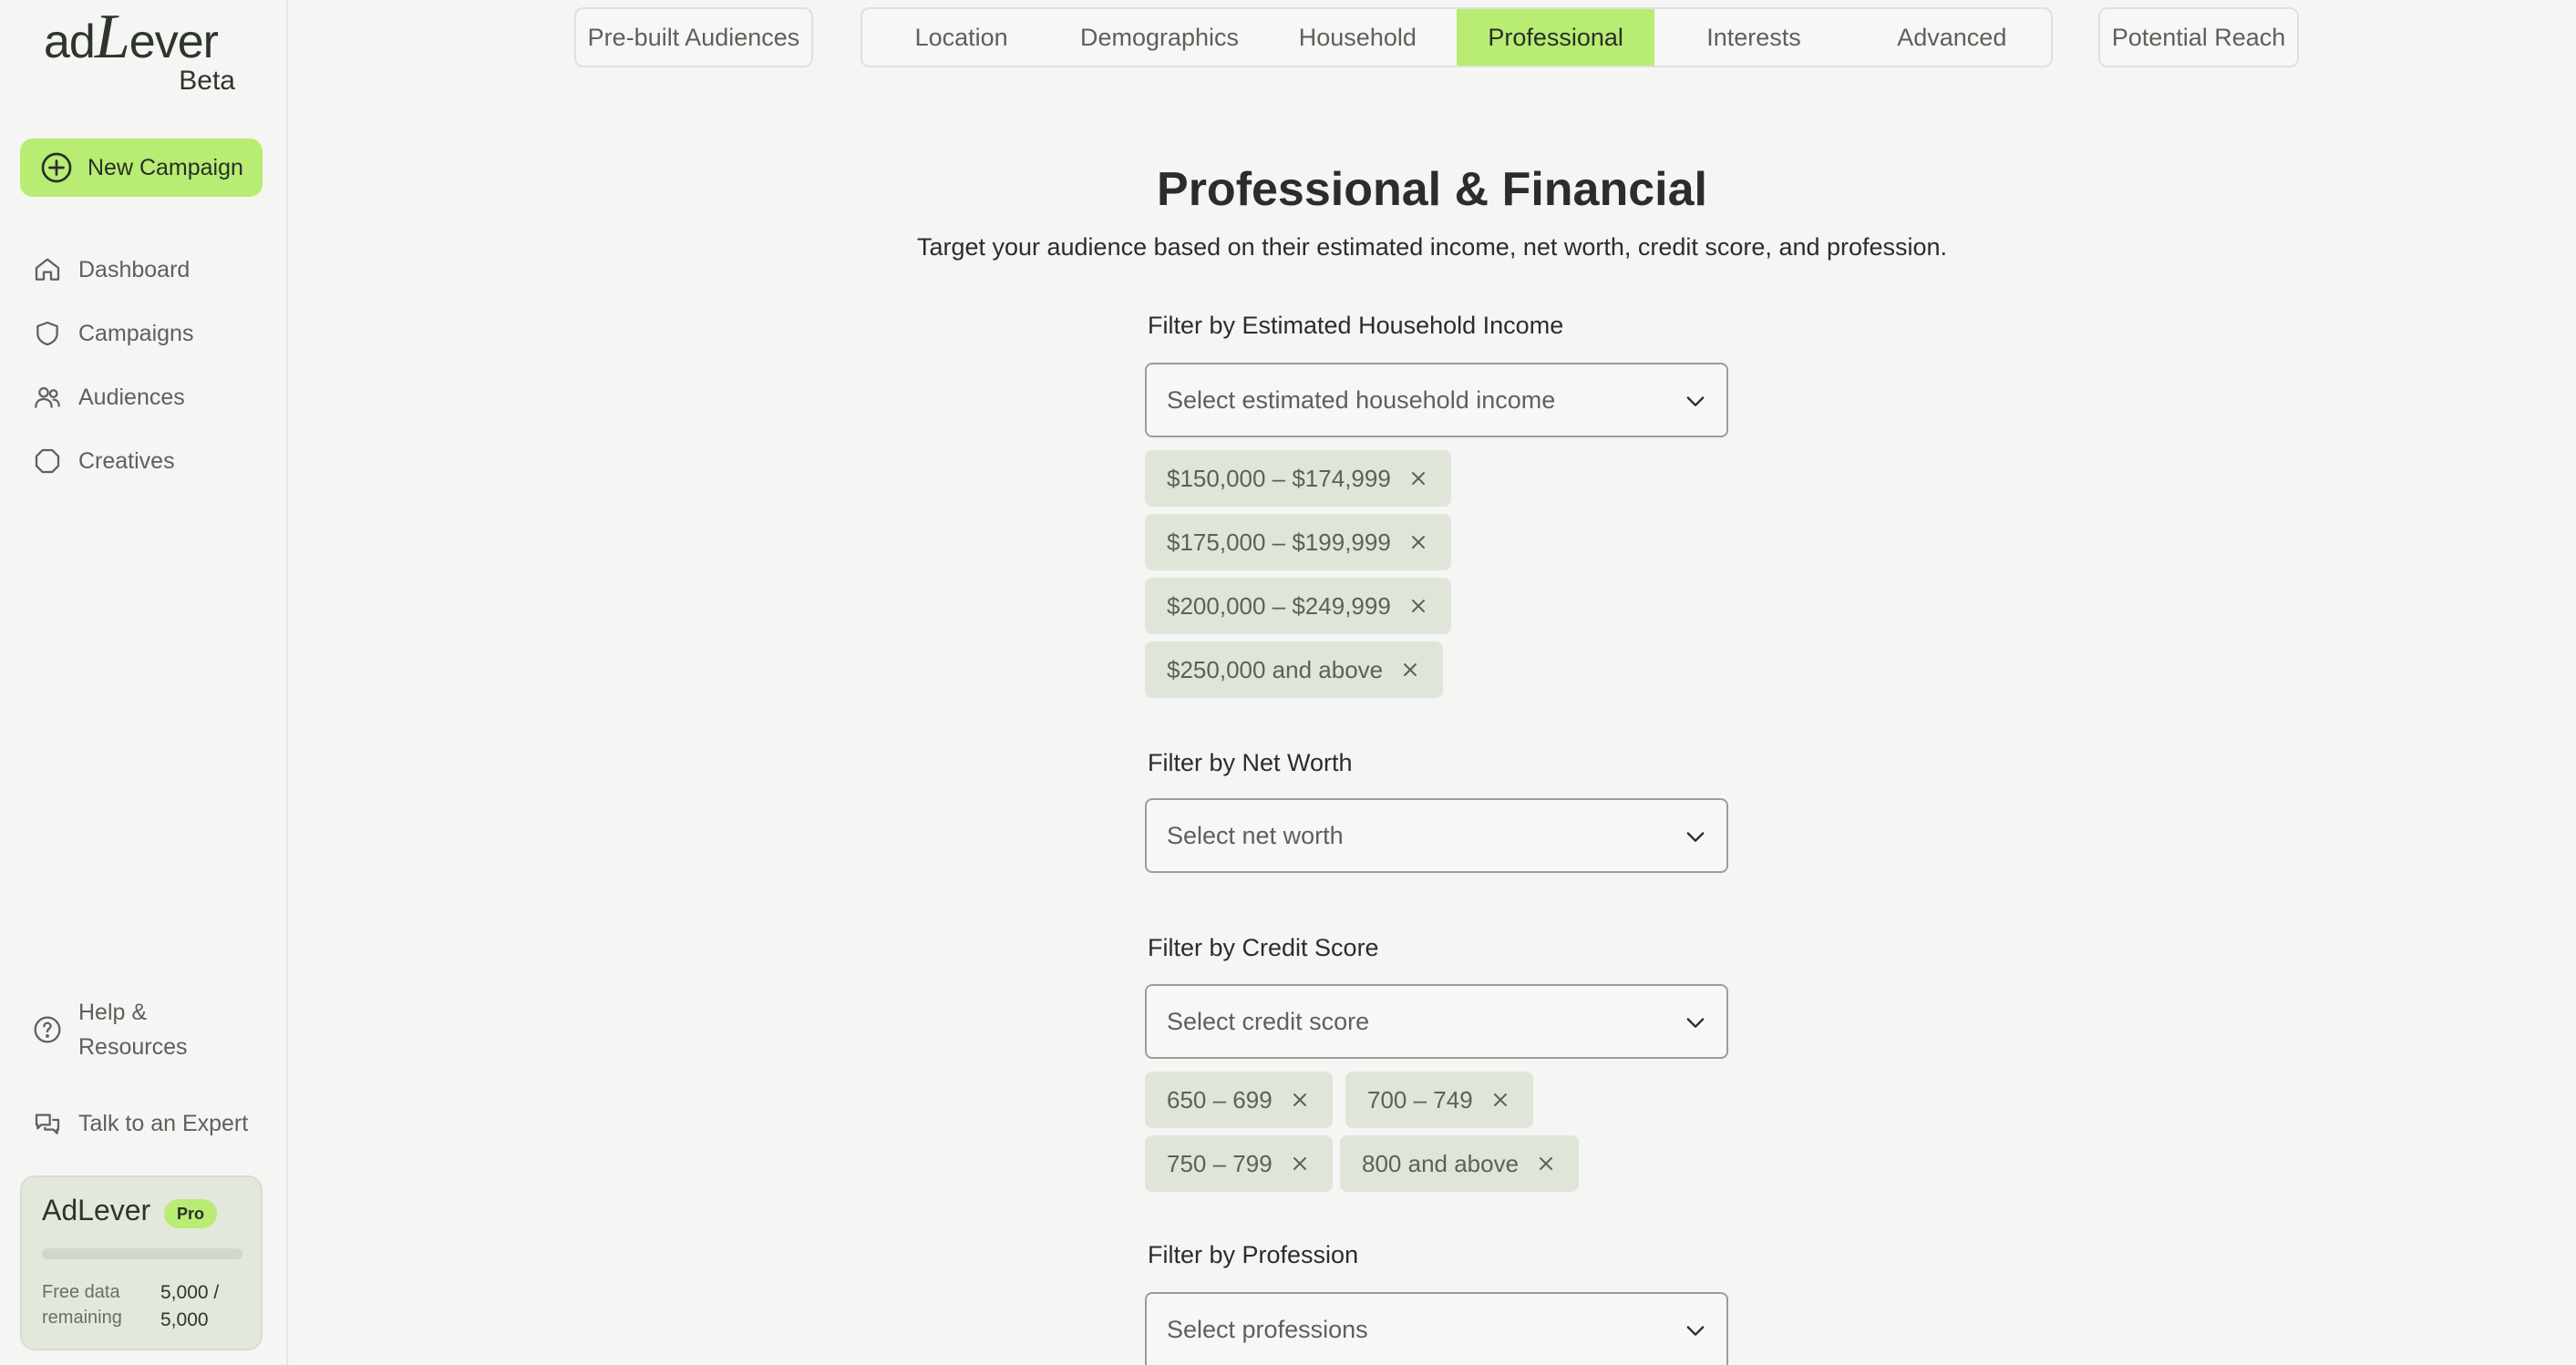 Image resolution: width=2576 pixels, height=1365 pixels. I want to click on credit-score-chip: 700 – 749, so click(1439, 1100).